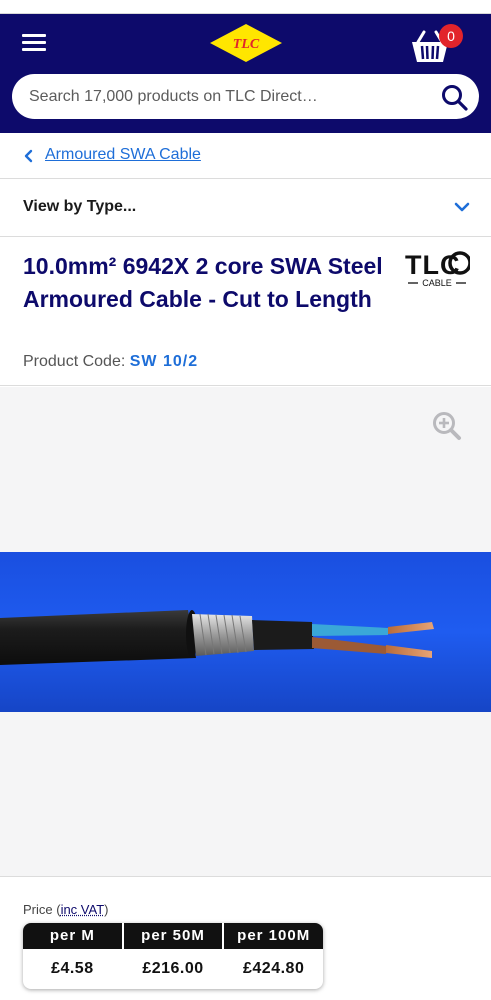  What do you see at coordinates (42, 909) in the screenshot?
I see `price-label-prefix: Price (` at bounding box center [42, 909].